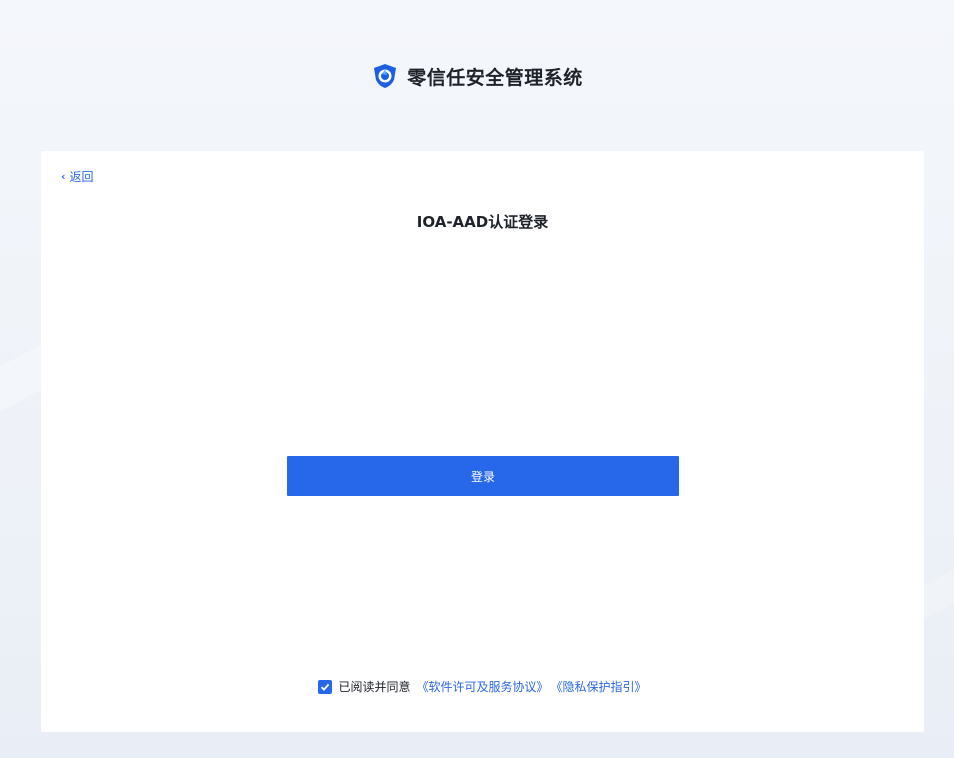  Describe the element at coordinates (482, 222) in the screenshot. I see `page-title: IOA-AAD认证登录` at that location.